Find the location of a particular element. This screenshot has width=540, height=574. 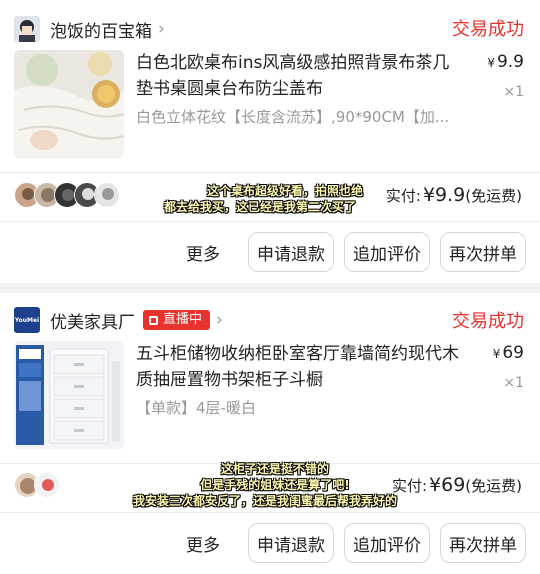

live-label: 直播中 is located at coordinates (183, 319).